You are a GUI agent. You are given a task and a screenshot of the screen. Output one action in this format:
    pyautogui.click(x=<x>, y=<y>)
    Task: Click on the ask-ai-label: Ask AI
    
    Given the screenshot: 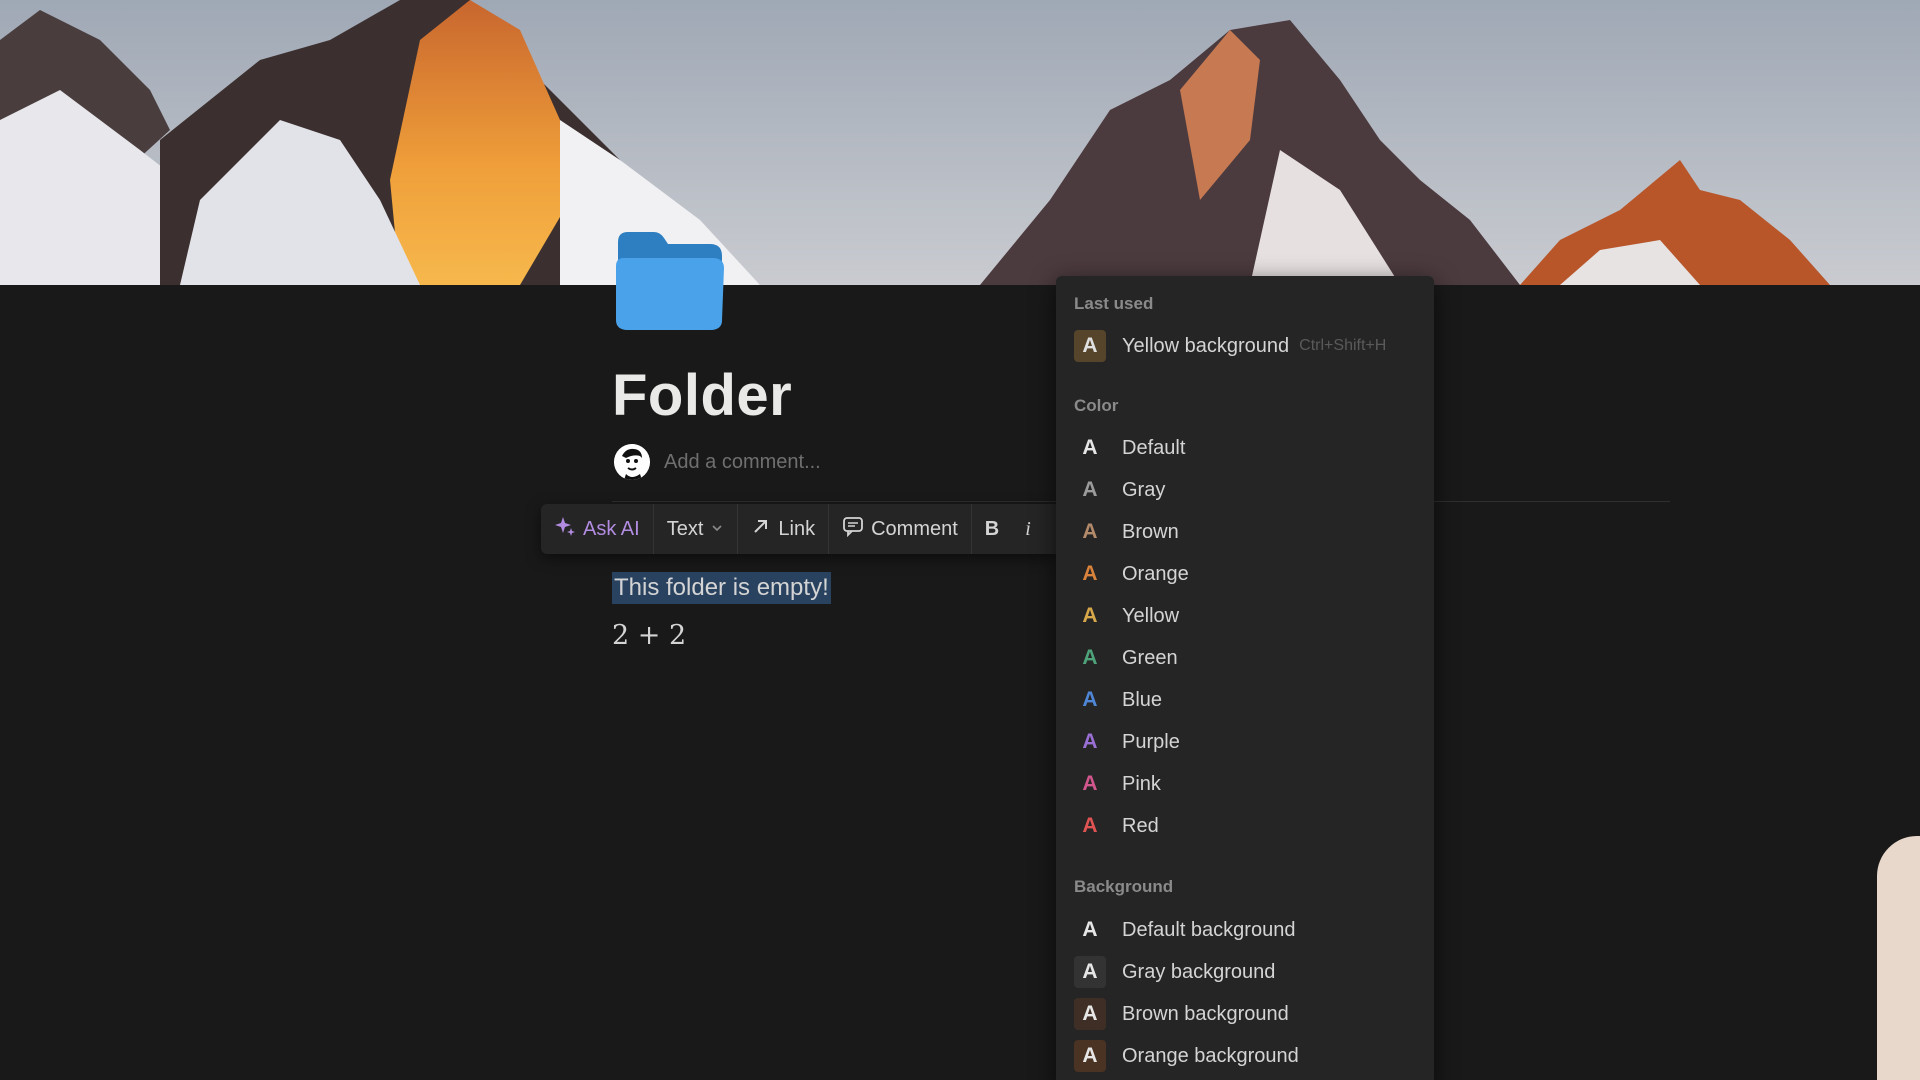 What is the action you would take?
    pyautogui.click(x=611, y=528)
    